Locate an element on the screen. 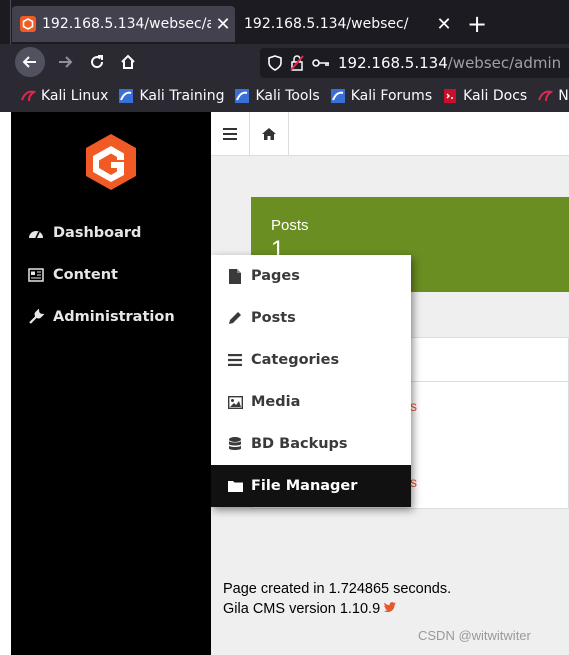 The height and width of the screenshot is (655, 569). tab-title: 192.168.5.134/websec/ad is located at coordinates (126, 24).